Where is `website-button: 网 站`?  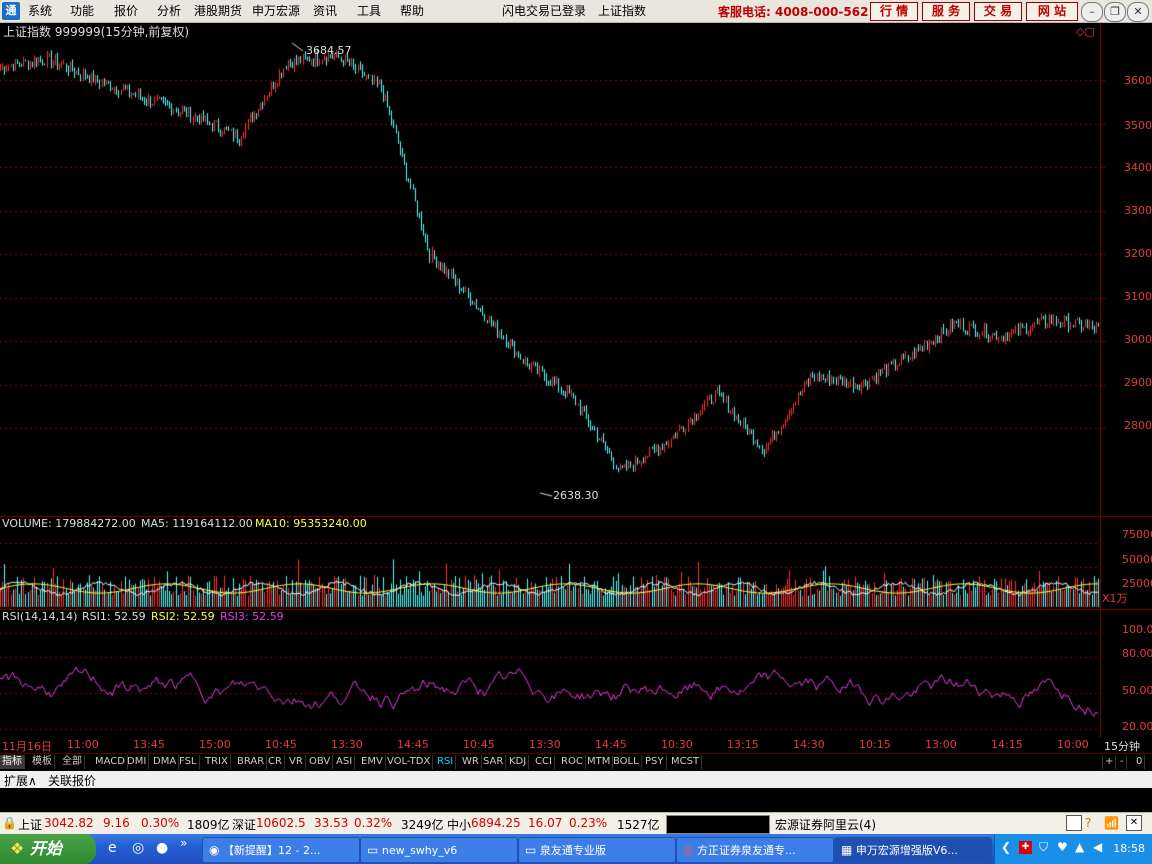 website-button: 网 站 is located at coordinates (1052, 11).